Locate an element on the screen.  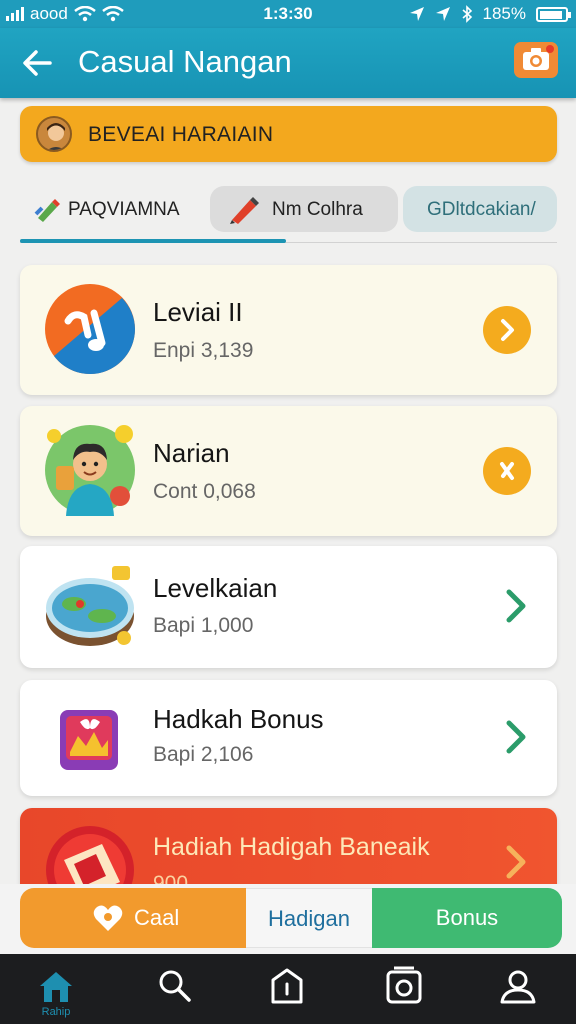
tab-gdltdcakian: GDltdcakian/ is located at coordinates (480, 209).